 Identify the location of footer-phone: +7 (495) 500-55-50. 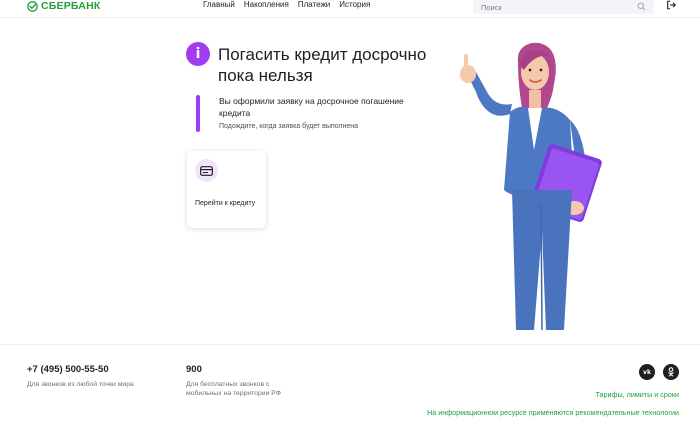
(68, 369).